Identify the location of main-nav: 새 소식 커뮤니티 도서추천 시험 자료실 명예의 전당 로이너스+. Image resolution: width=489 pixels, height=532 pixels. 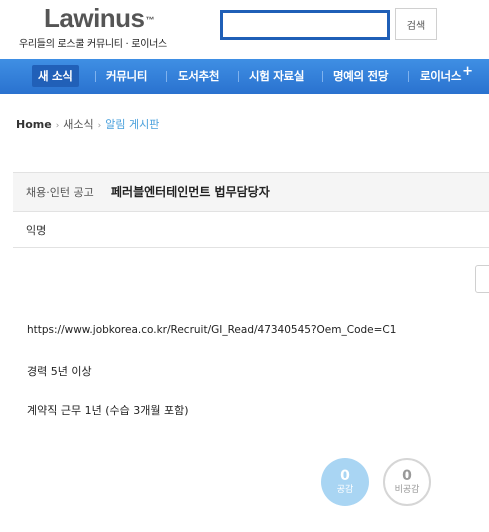
(244, 76).